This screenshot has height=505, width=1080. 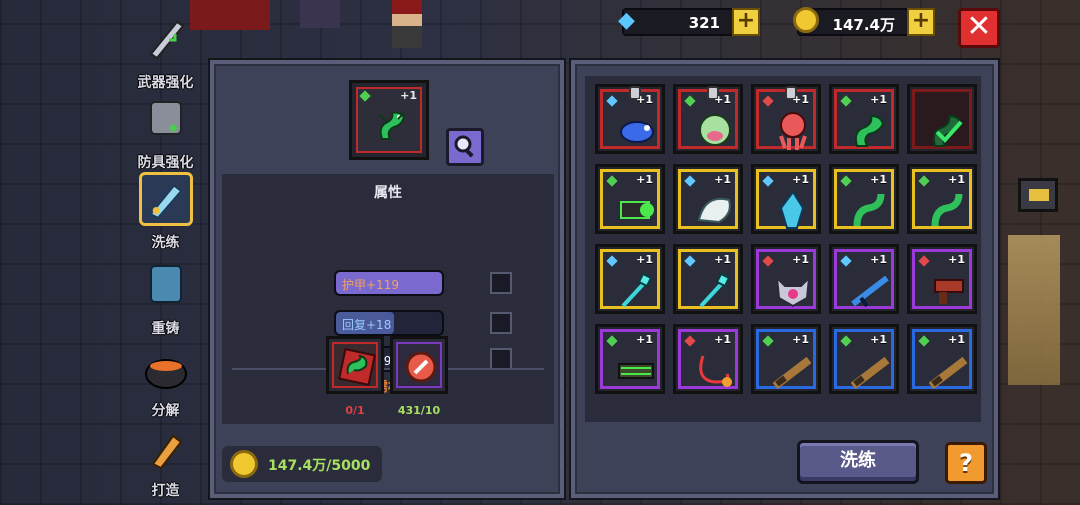 I want to click on gold-counter: 147.4万 +, so click(x=864, y=21).